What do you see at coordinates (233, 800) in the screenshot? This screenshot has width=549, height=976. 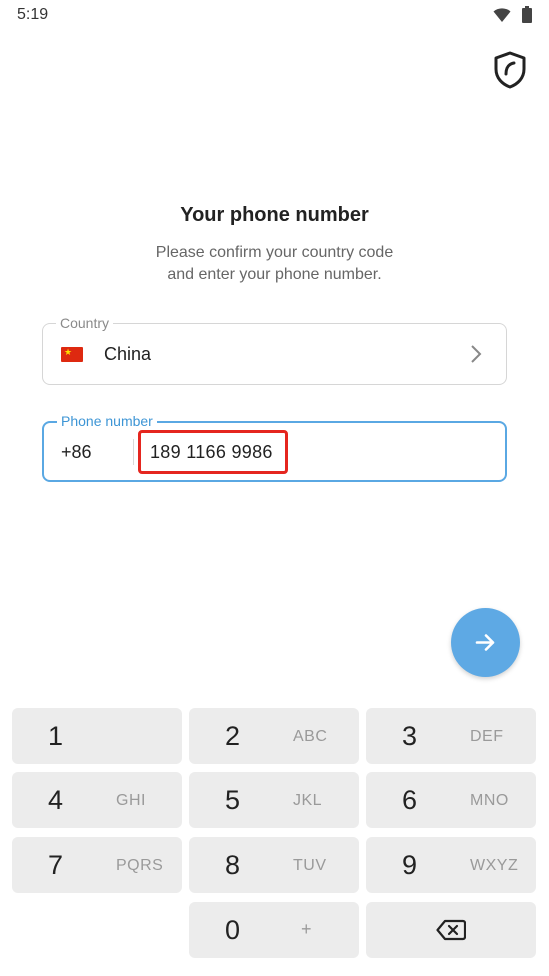 I see `key-digit: 5` at bounding box center [233, 800].